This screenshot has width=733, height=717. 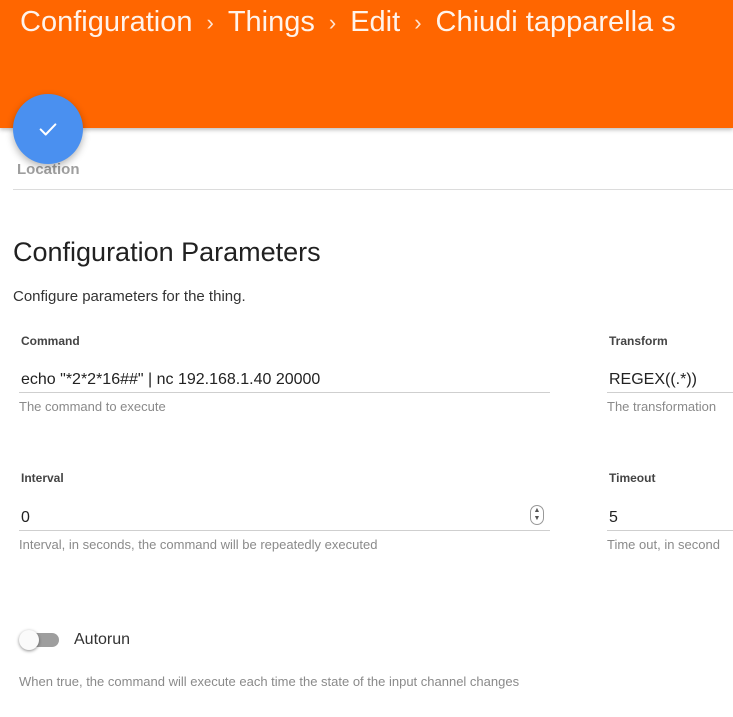 I want to click on breadcrumb-current-thing: Chiudi tapparella s, so click(x=555, y=22).